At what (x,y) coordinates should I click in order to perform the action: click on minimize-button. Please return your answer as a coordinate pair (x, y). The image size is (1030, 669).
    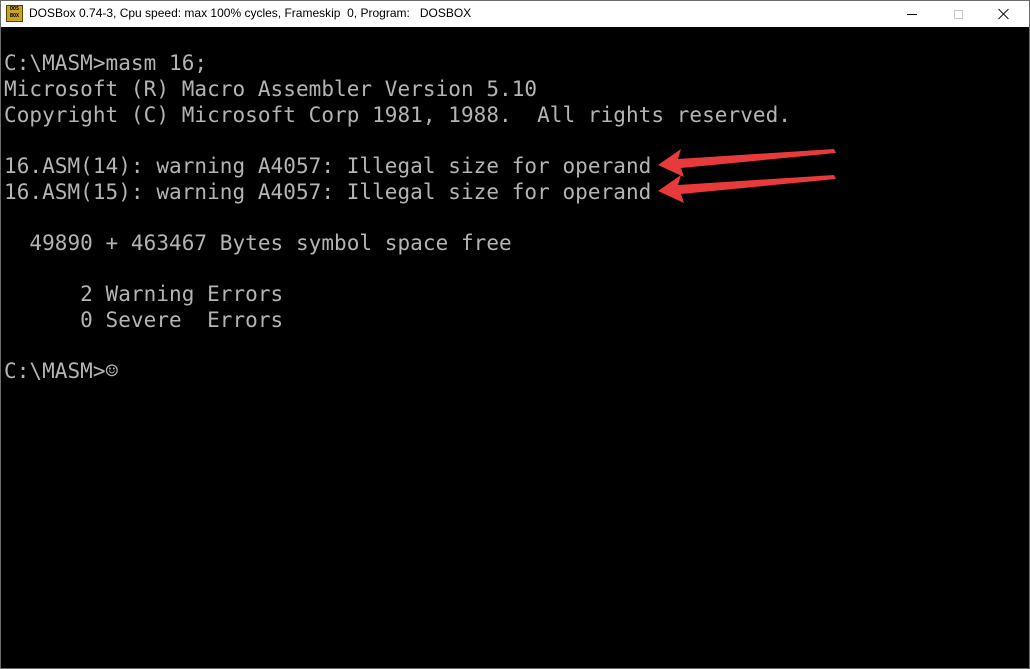
    Looking at the image, I should click on (912, 14).